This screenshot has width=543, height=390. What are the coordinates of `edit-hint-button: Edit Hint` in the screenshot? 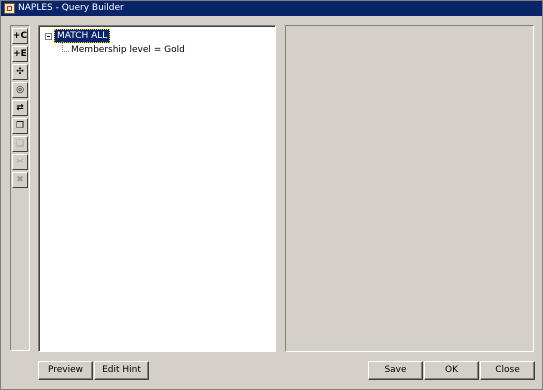 It's located at (121, 370).